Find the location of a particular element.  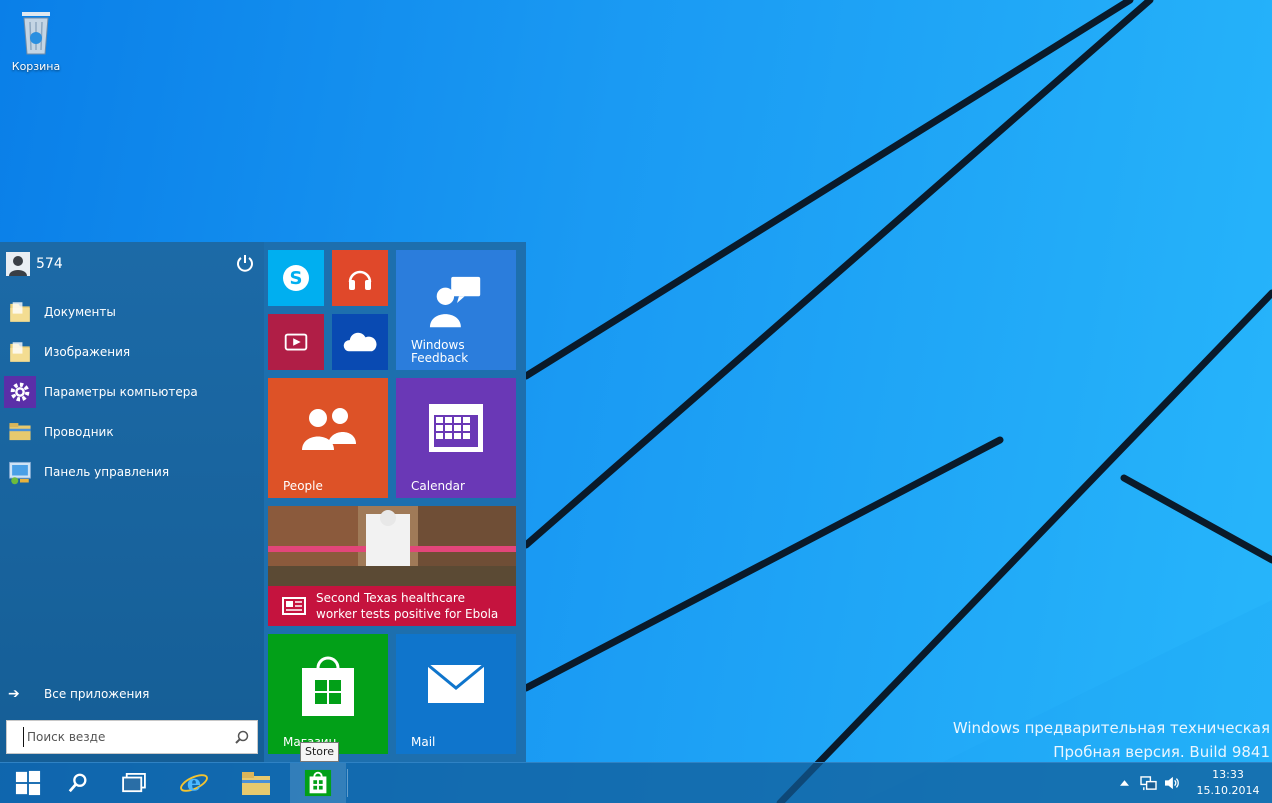

start-button is located at coordinates (28, 783).